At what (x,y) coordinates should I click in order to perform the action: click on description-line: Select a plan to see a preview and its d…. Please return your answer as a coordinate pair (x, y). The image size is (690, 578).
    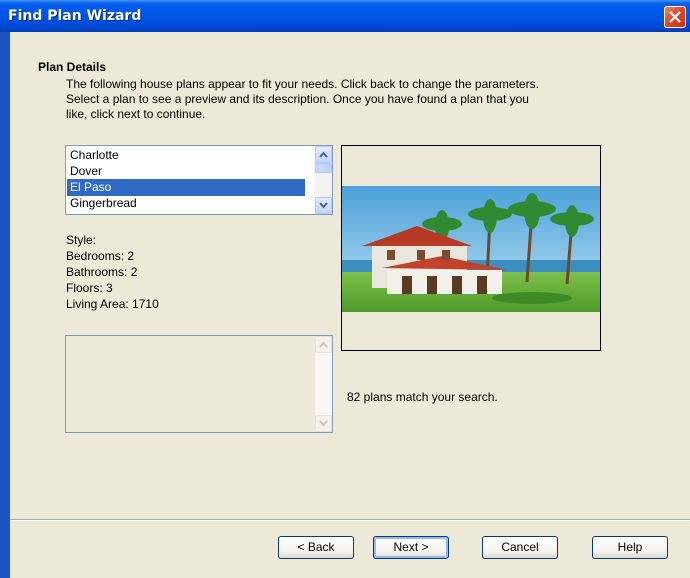
    Looking at the image, I should click on (297, 99).